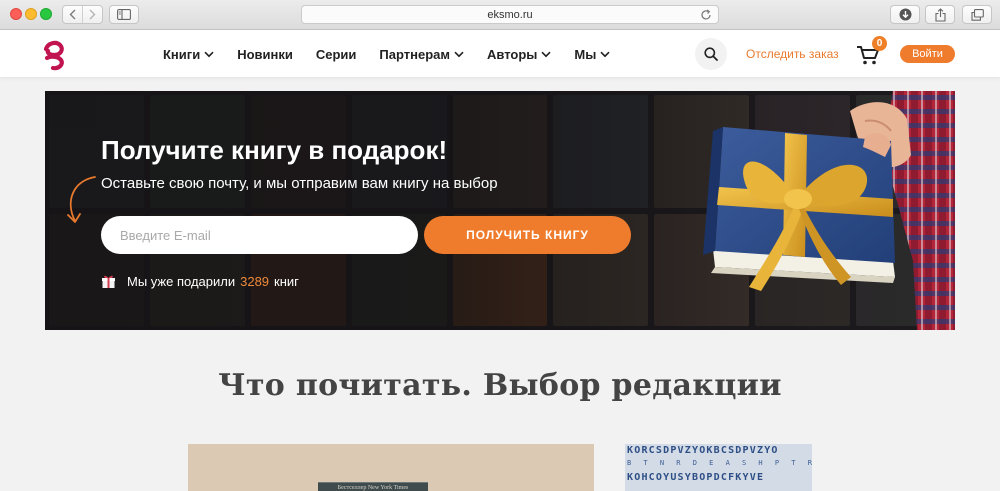  I want to click on gift-book-image, so click(829, 210).